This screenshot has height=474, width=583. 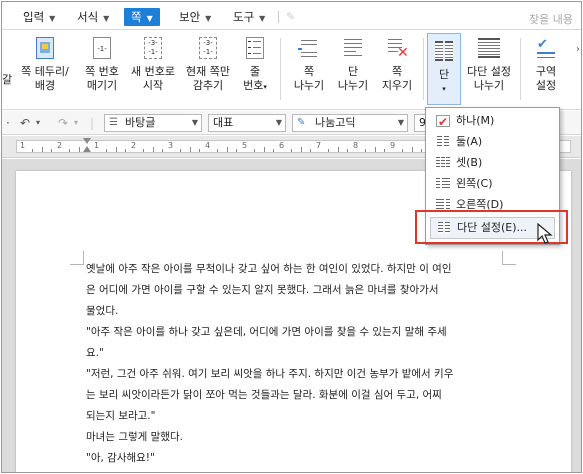 I want to click on page-break-button: 쪽 나누기, so click(x=309, y=69).